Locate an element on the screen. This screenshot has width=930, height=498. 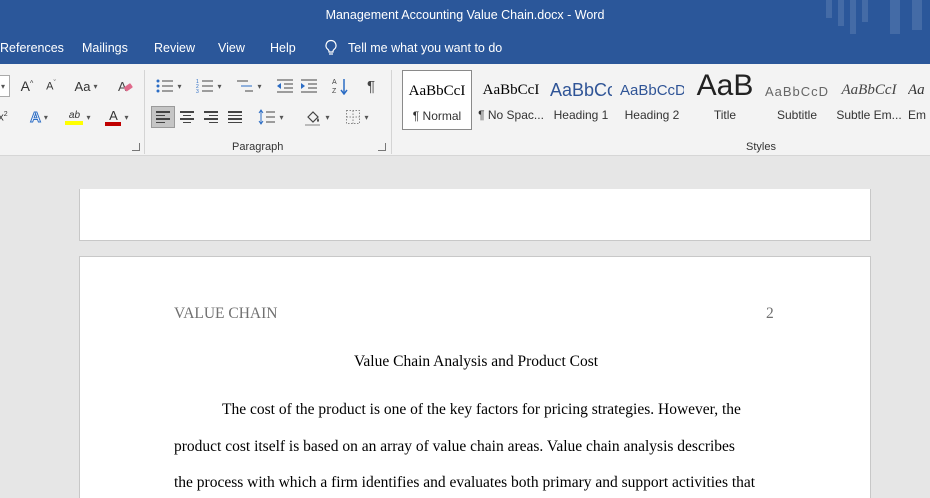
style-name: Heading 2 is located at coordinates (652, 115).